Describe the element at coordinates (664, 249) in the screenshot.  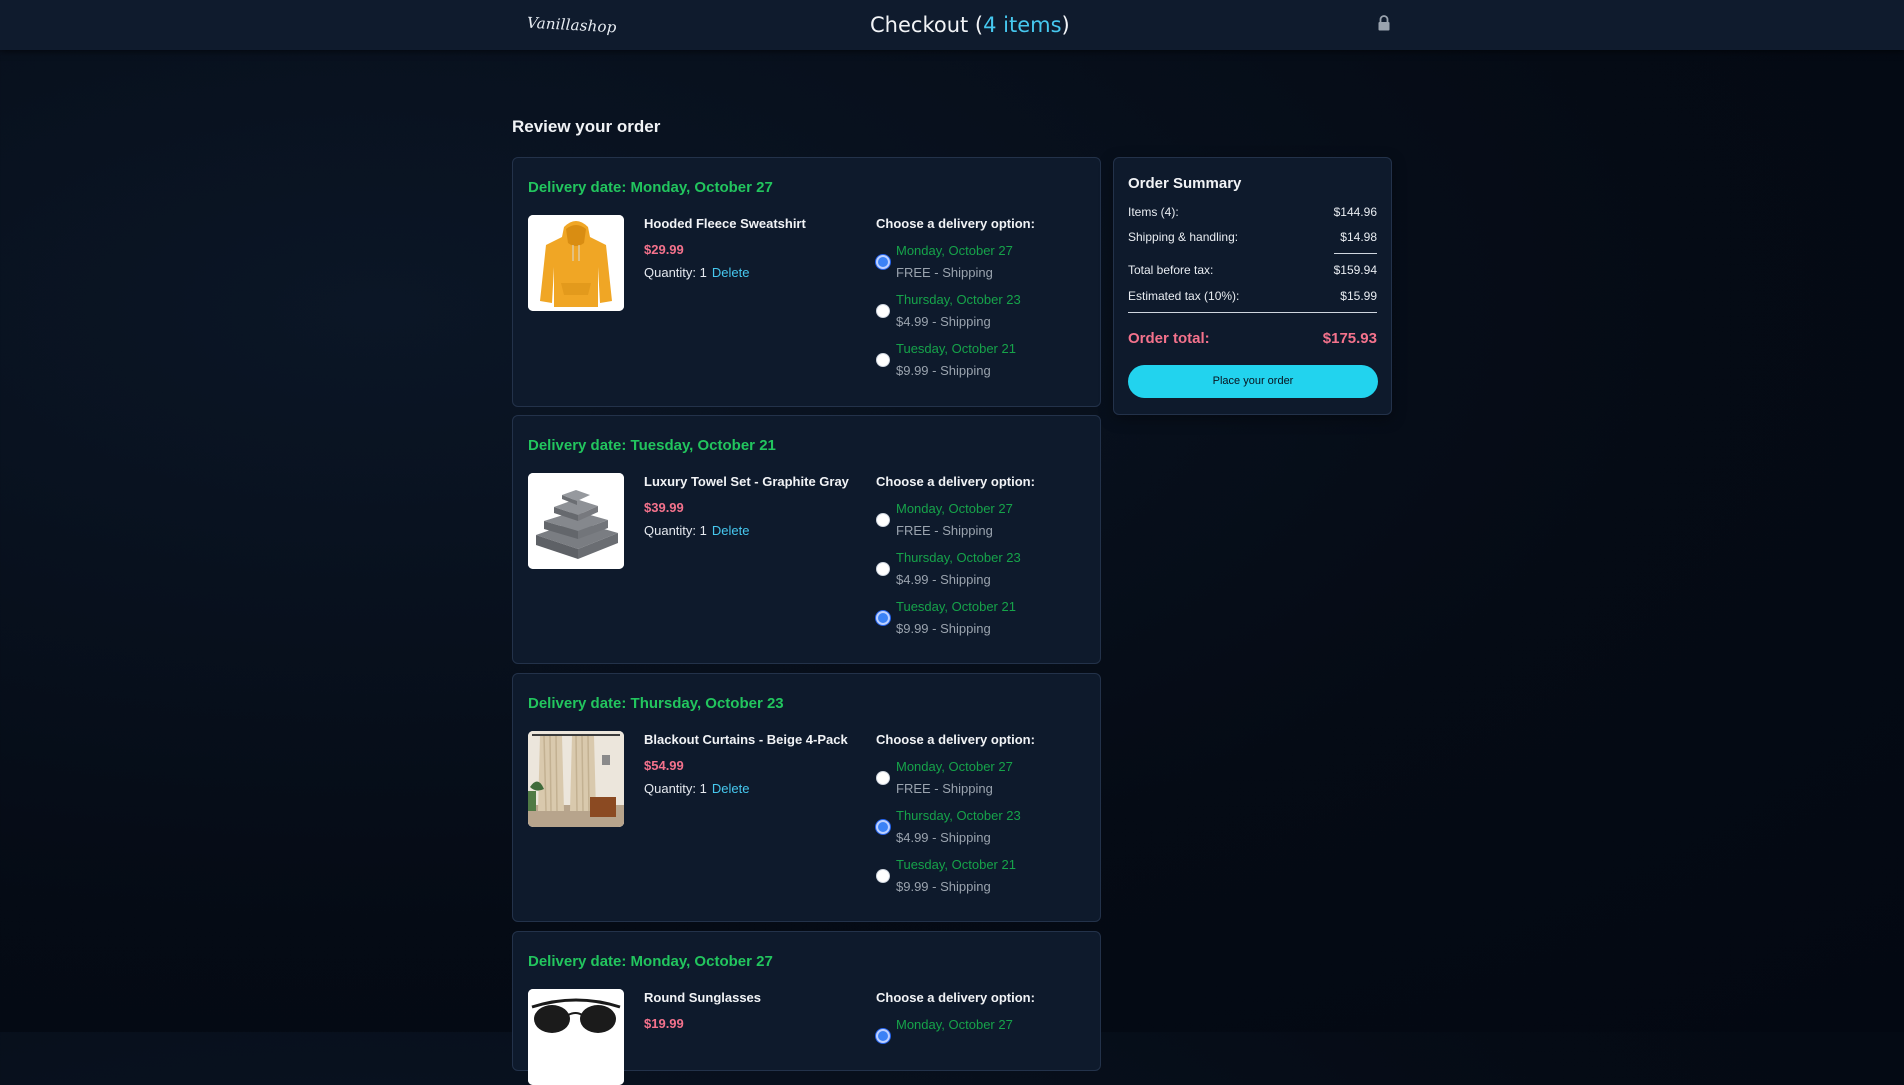
I see `product-price: $29.99` at that location.